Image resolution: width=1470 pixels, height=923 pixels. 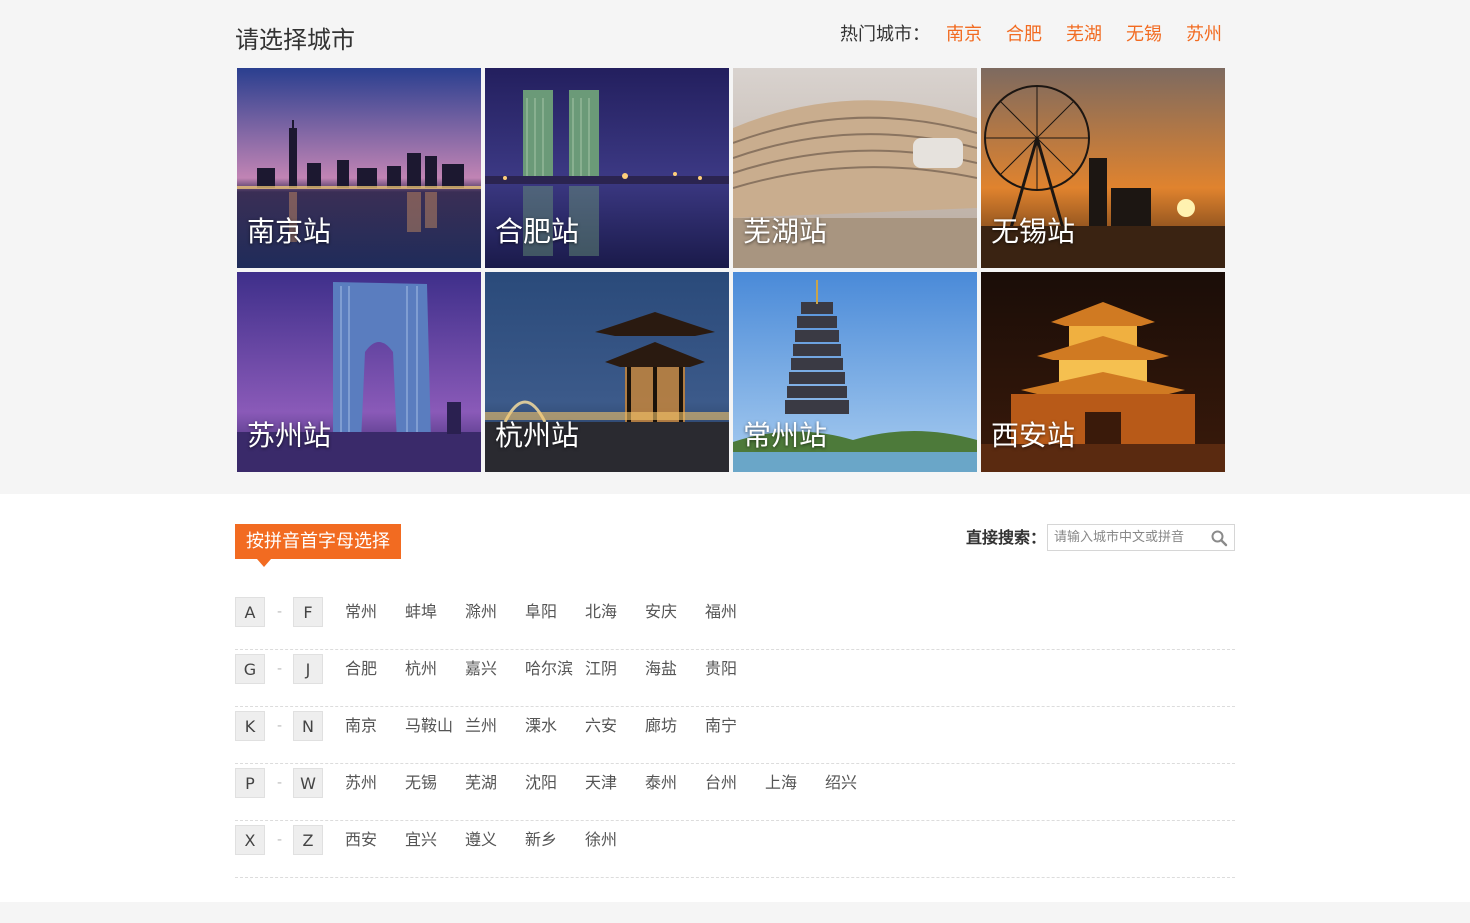 I want to click on letter-group-row: K - N 南京 马鞍山 兰州 溧水 六安 廊坊 南宁, so click(x=735, y=735).